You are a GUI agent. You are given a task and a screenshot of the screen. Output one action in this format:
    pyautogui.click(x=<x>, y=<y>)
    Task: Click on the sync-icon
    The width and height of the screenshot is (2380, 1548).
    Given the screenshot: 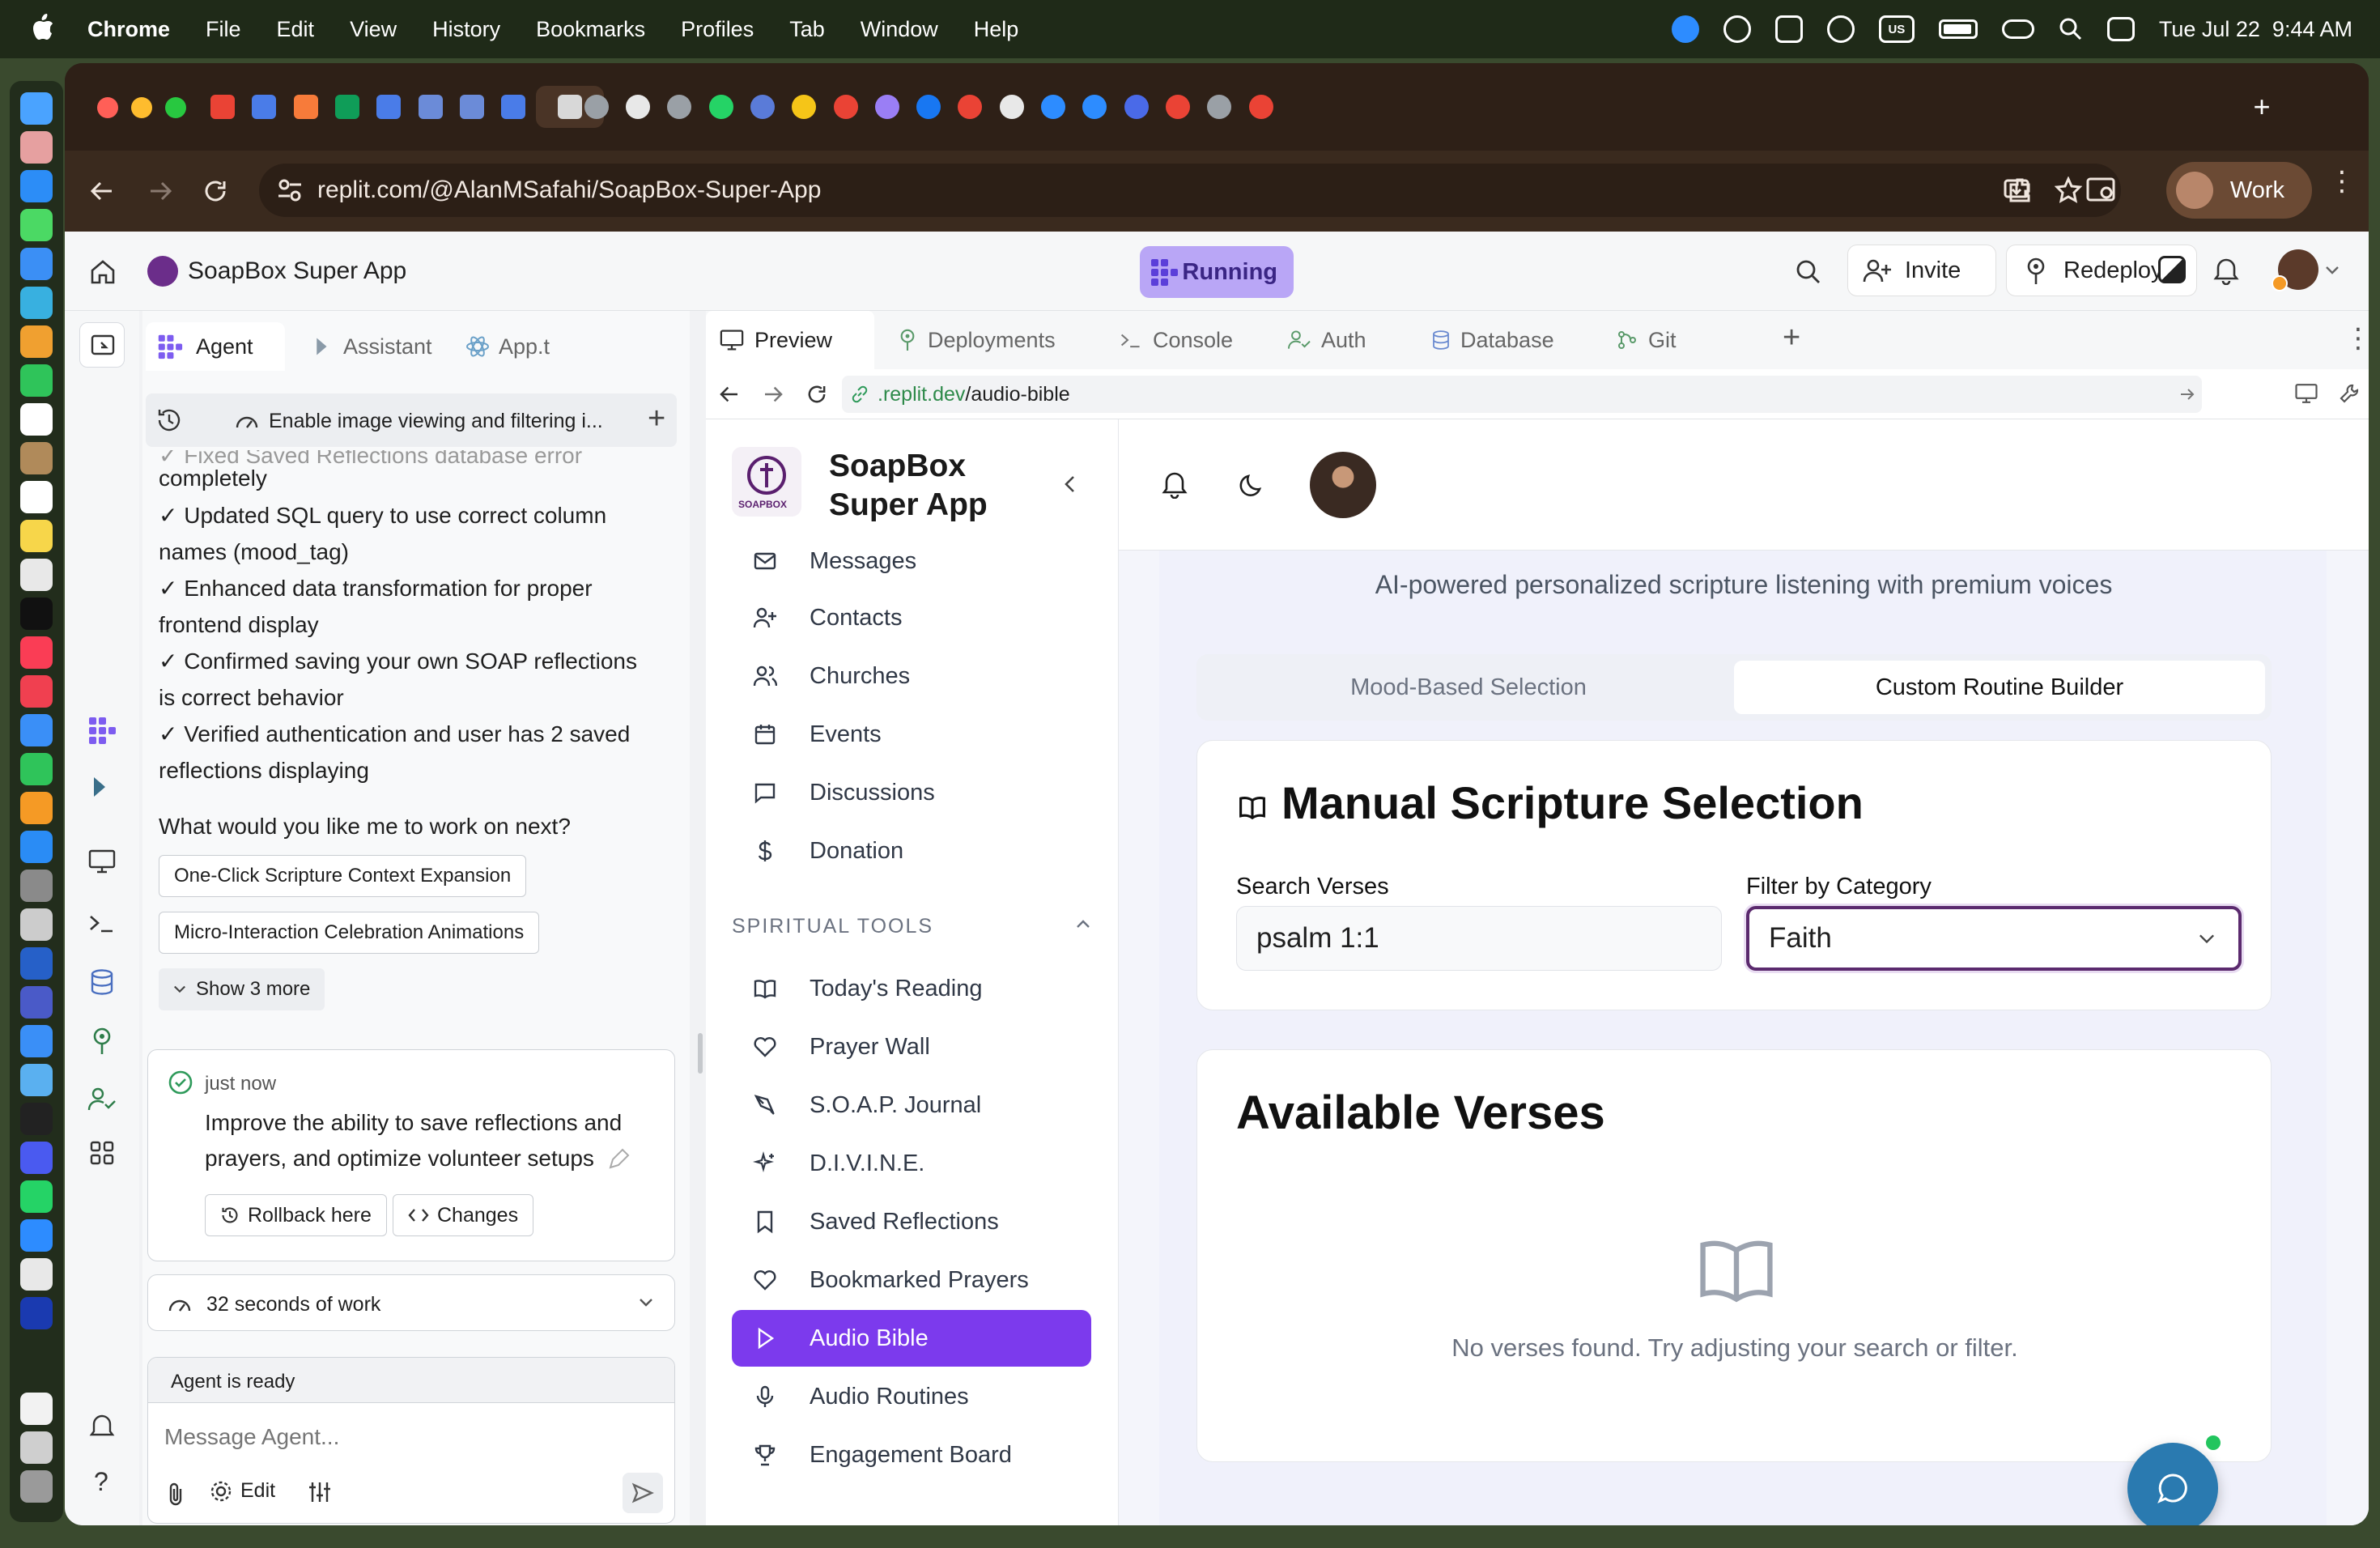 What is the action you would take?
    pyautogui.click(x=1737, y=29)
    